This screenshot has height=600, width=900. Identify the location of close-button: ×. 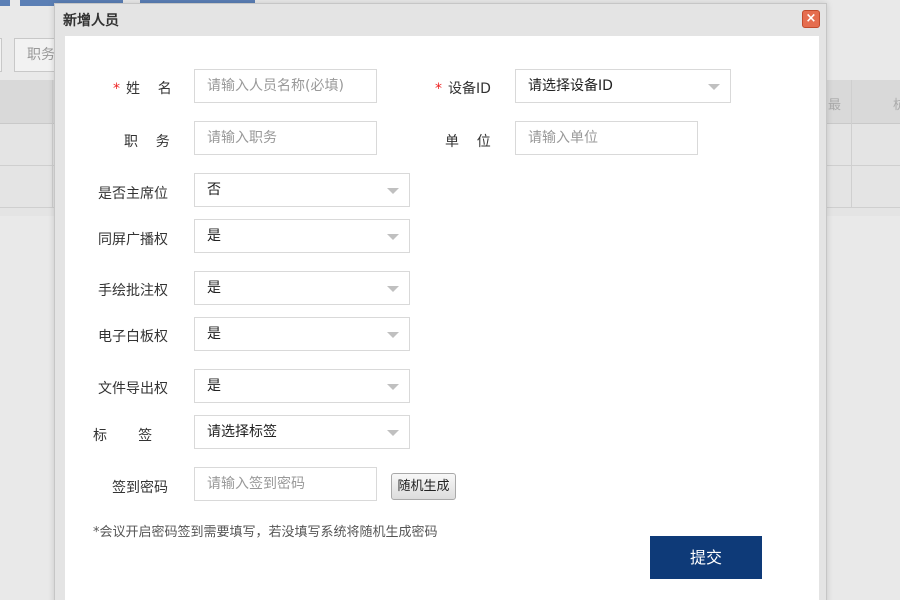
(811, 19).